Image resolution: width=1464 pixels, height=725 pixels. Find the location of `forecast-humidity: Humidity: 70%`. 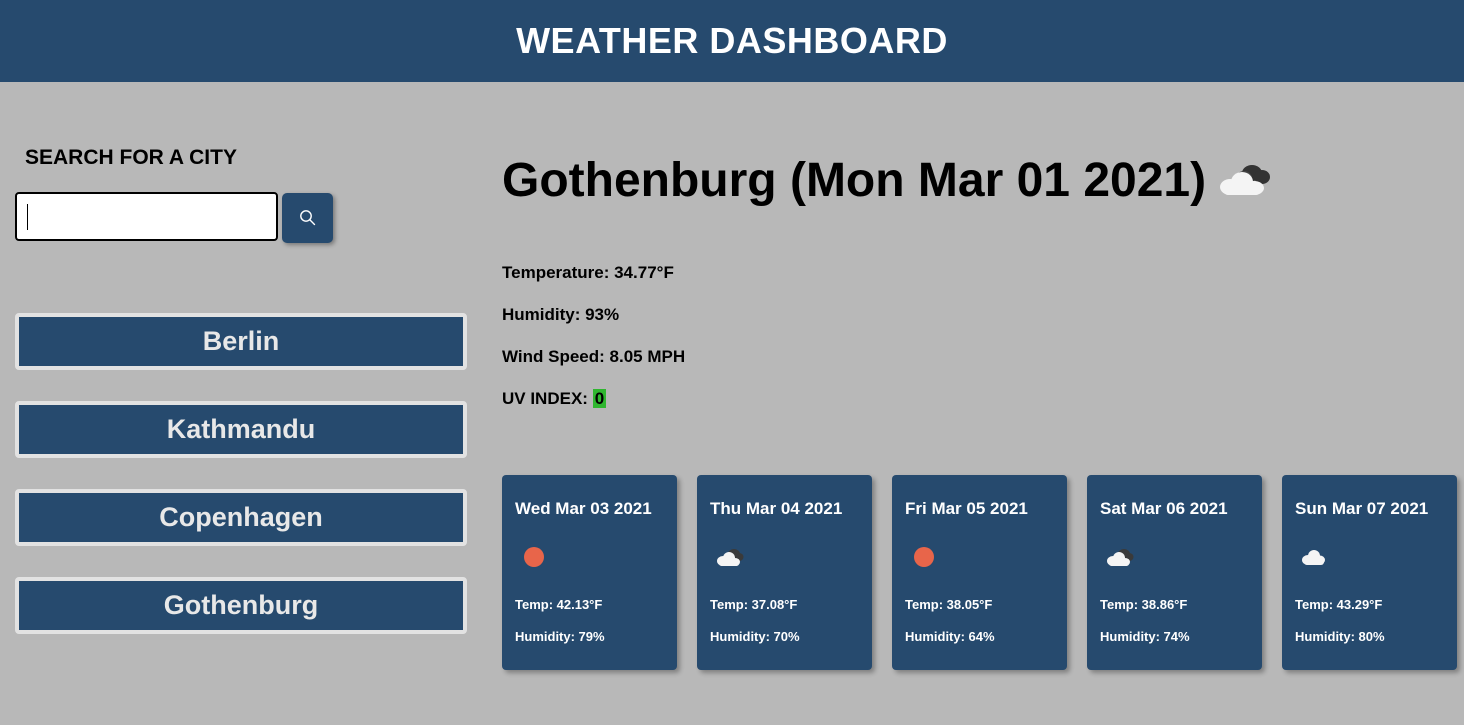

forecast-humidity: Humidity: 70% is located at coordinates (755, 636).